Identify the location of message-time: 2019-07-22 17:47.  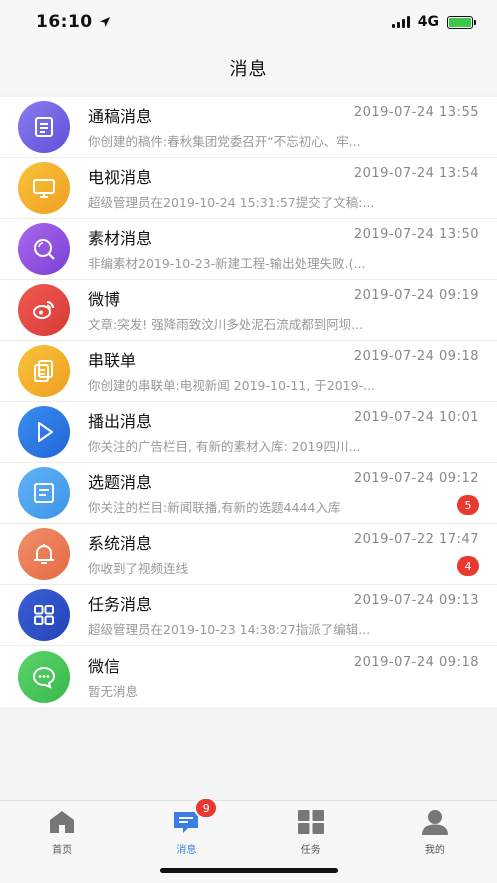
(416, 539).